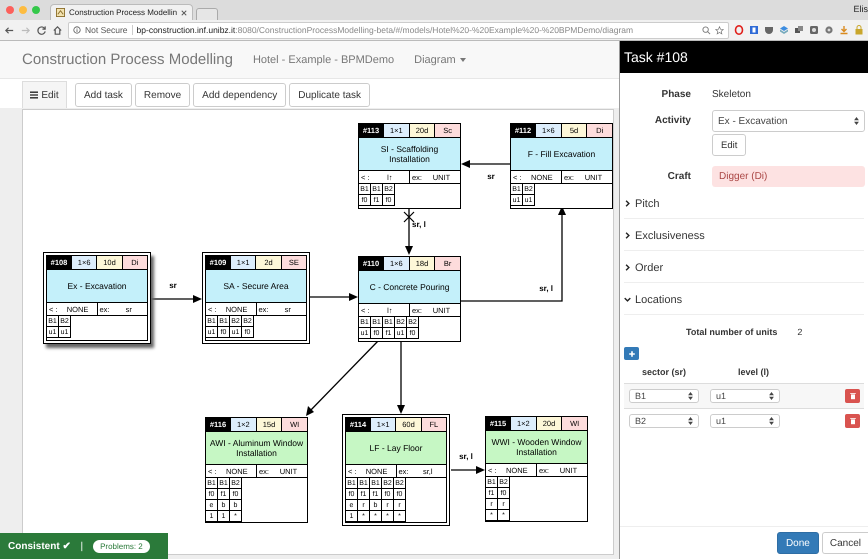  What do you see at coordinates (109, 30) in the screenshot?
I see `security-label: Not Secure` at bounding box center [109, 30].